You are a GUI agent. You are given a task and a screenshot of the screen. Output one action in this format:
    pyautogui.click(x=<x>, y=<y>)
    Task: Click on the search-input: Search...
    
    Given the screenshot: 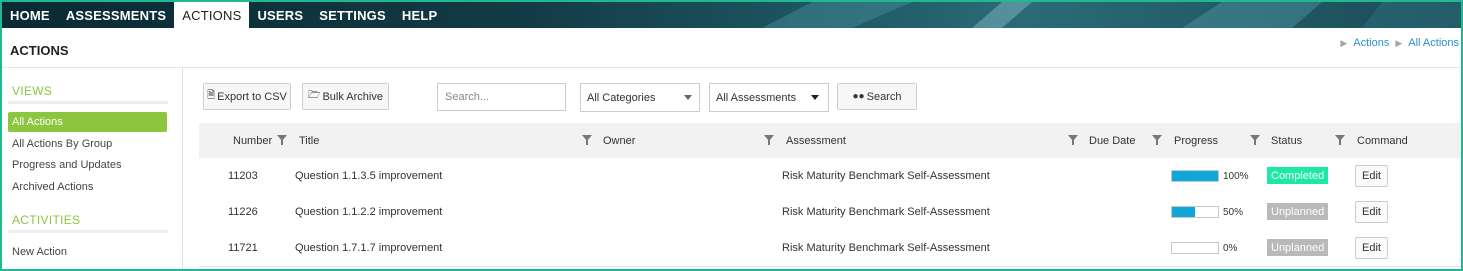 What is the action you would take?
    pyautogui.click(x=501, y=97)
    